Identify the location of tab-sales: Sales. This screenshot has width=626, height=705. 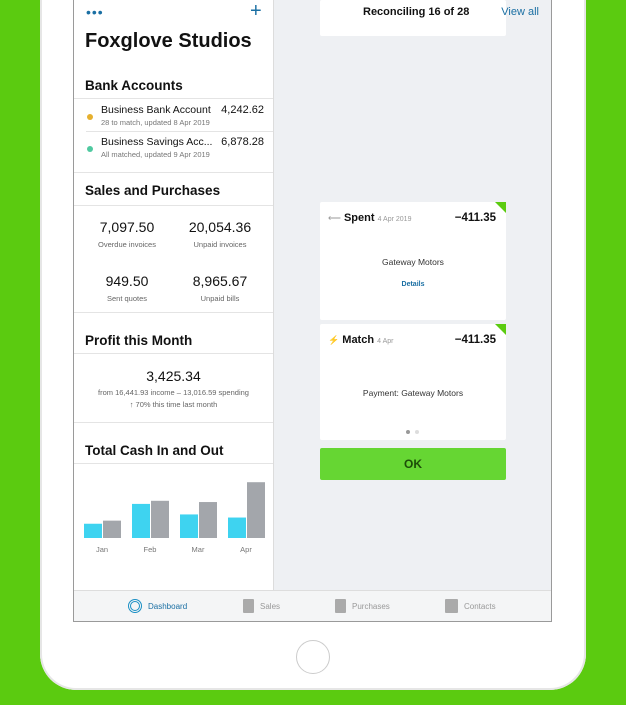
(261, 606).